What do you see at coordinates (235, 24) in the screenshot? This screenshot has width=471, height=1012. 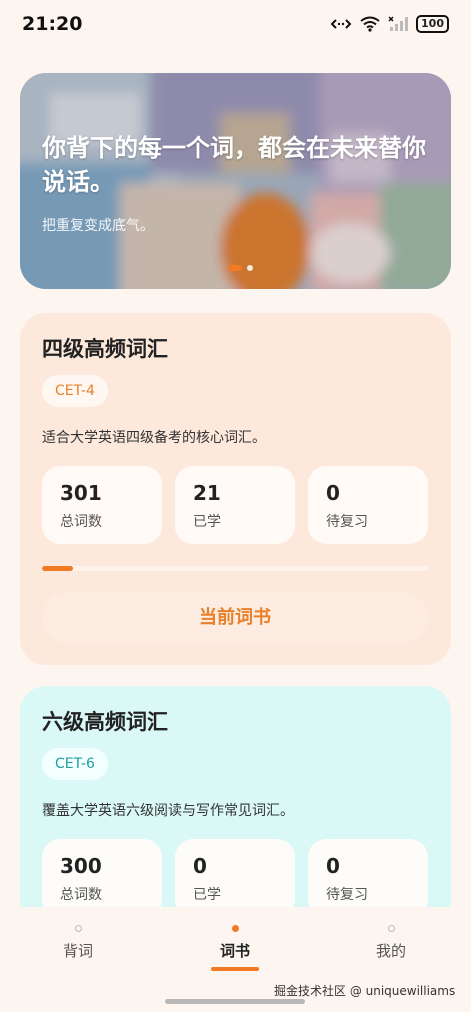 I see `status-bar: 21:20 100` at bounding box center [235, 24].